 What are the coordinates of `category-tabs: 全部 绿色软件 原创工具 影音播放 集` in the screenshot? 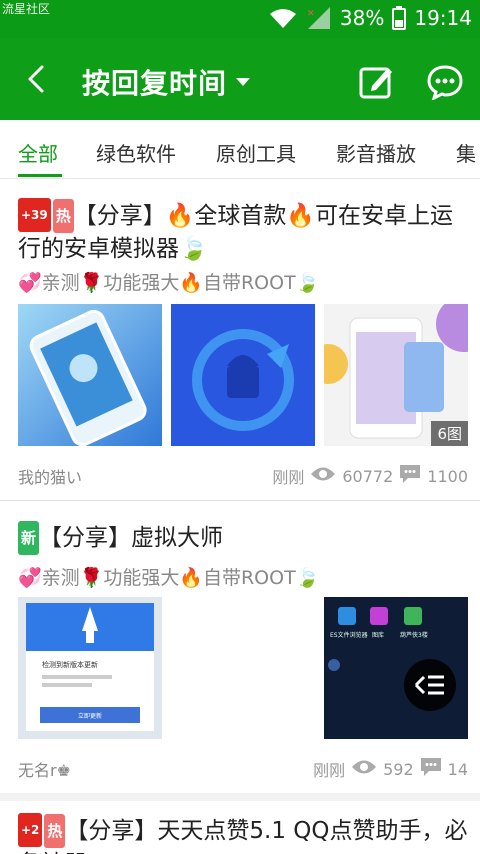 It's located at (240, 149).